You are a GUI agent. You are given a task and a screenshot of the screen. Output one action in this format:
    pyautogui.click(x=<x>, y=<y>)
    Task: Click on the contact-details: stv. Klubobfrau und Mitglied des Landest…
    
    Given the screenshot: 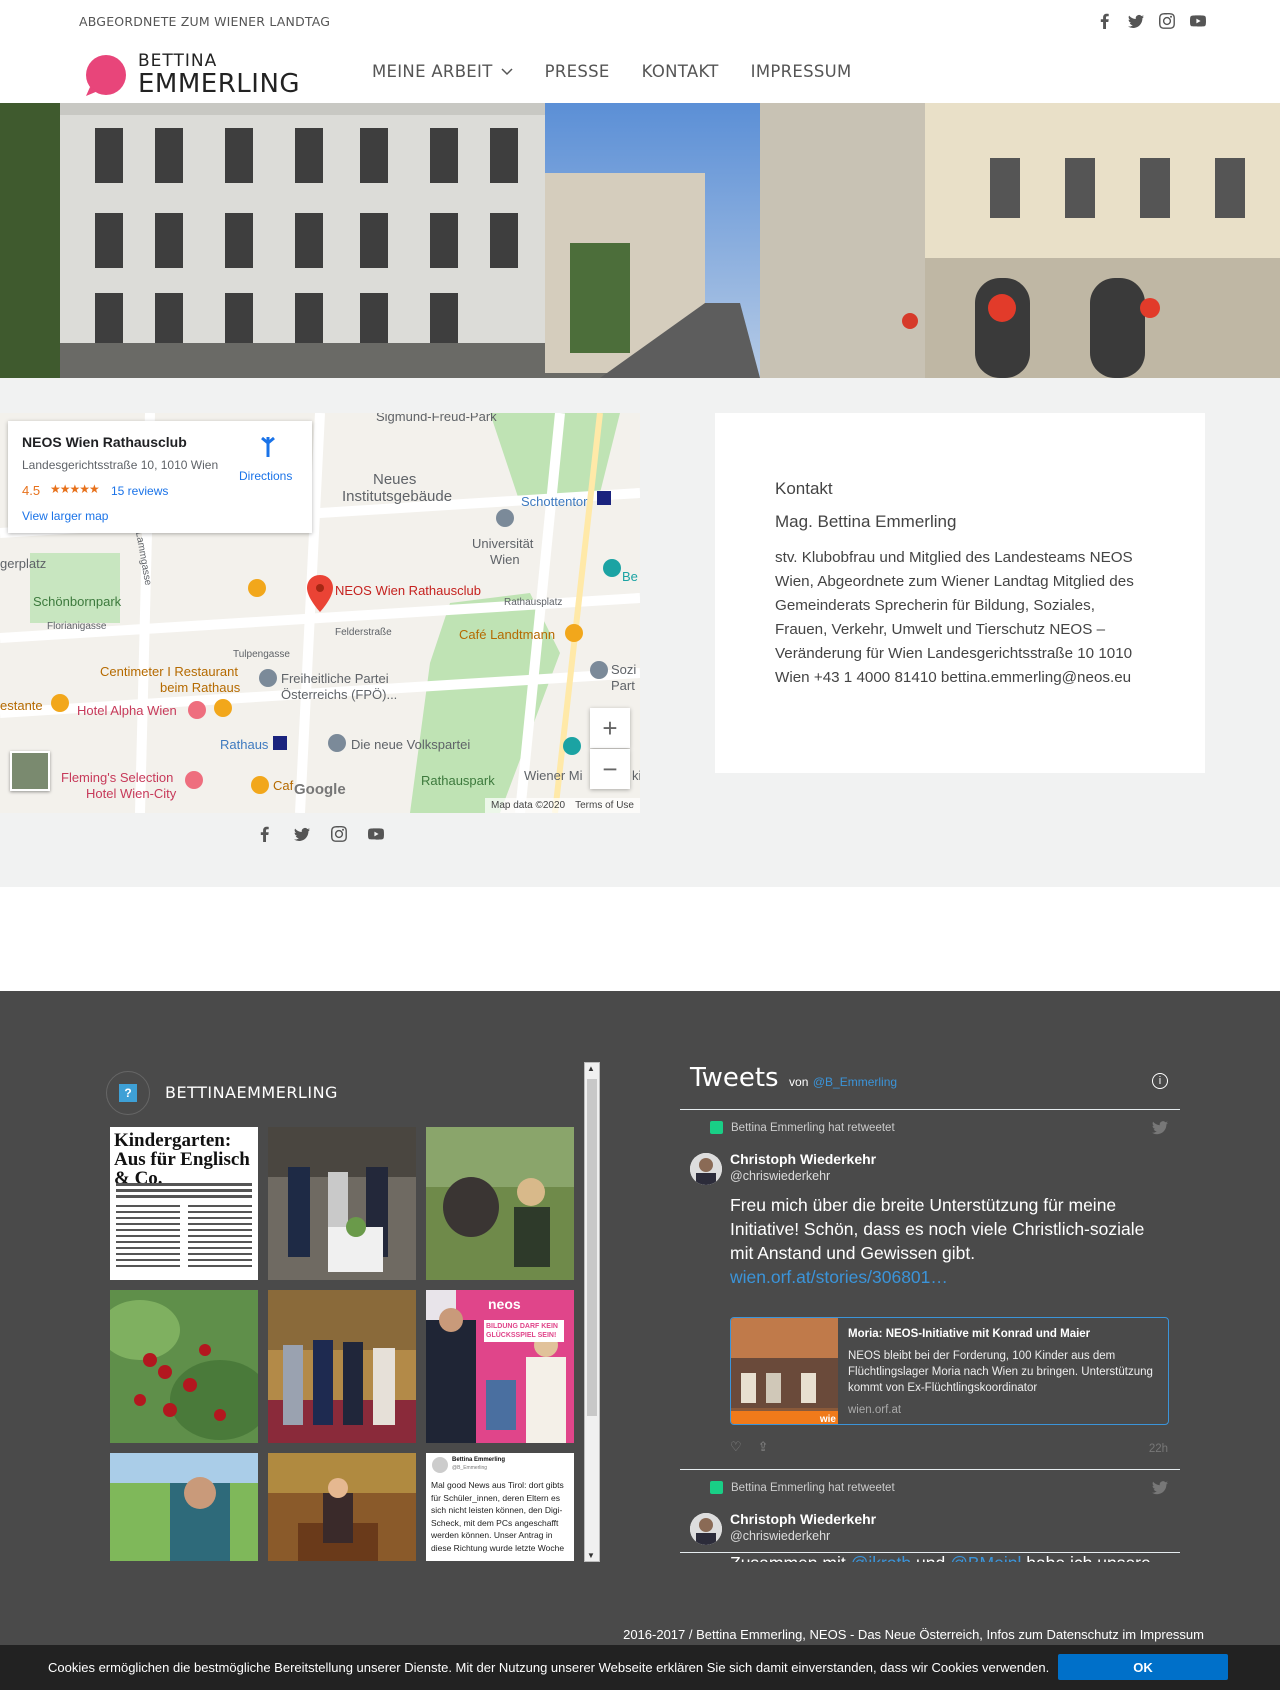 What is the action you would take?
    pyautogui.click(x=954, y=617)
    